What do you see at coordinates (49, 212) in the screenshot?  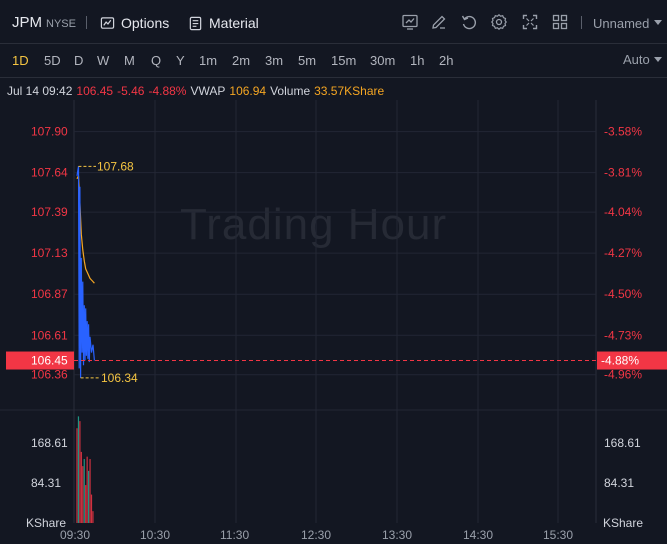 I see `price-tick-label: 107.39` at bounding box center [49, 212].